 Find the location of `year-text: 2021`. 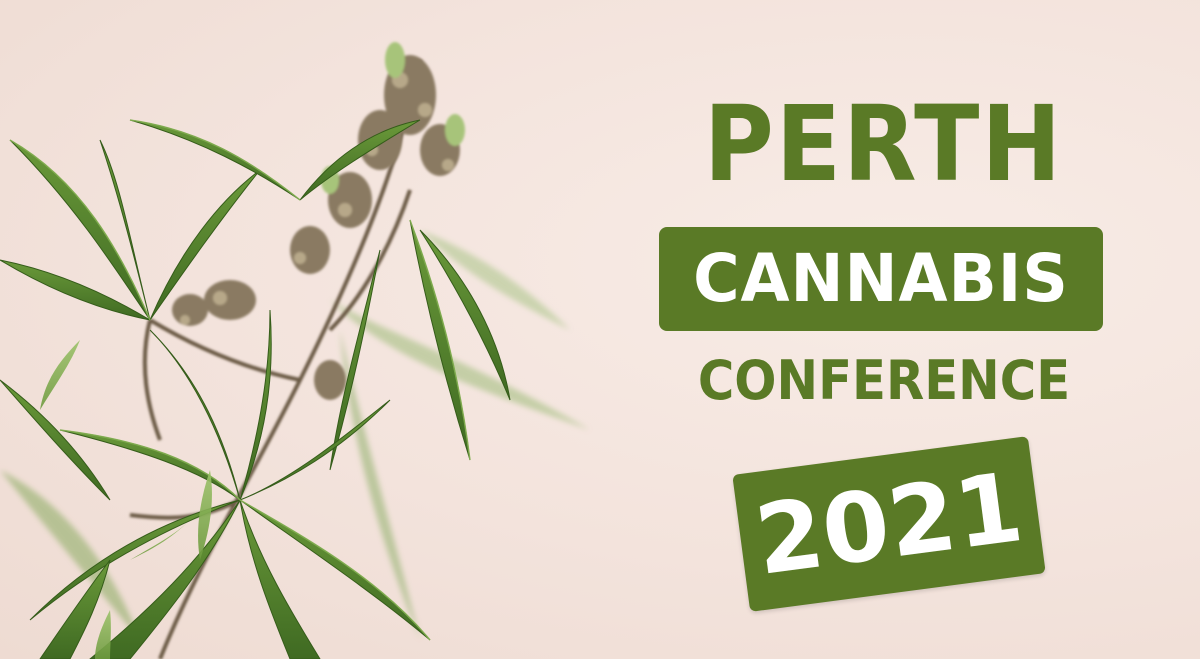

year-text: 2021 is located at coordinates (889, 524).